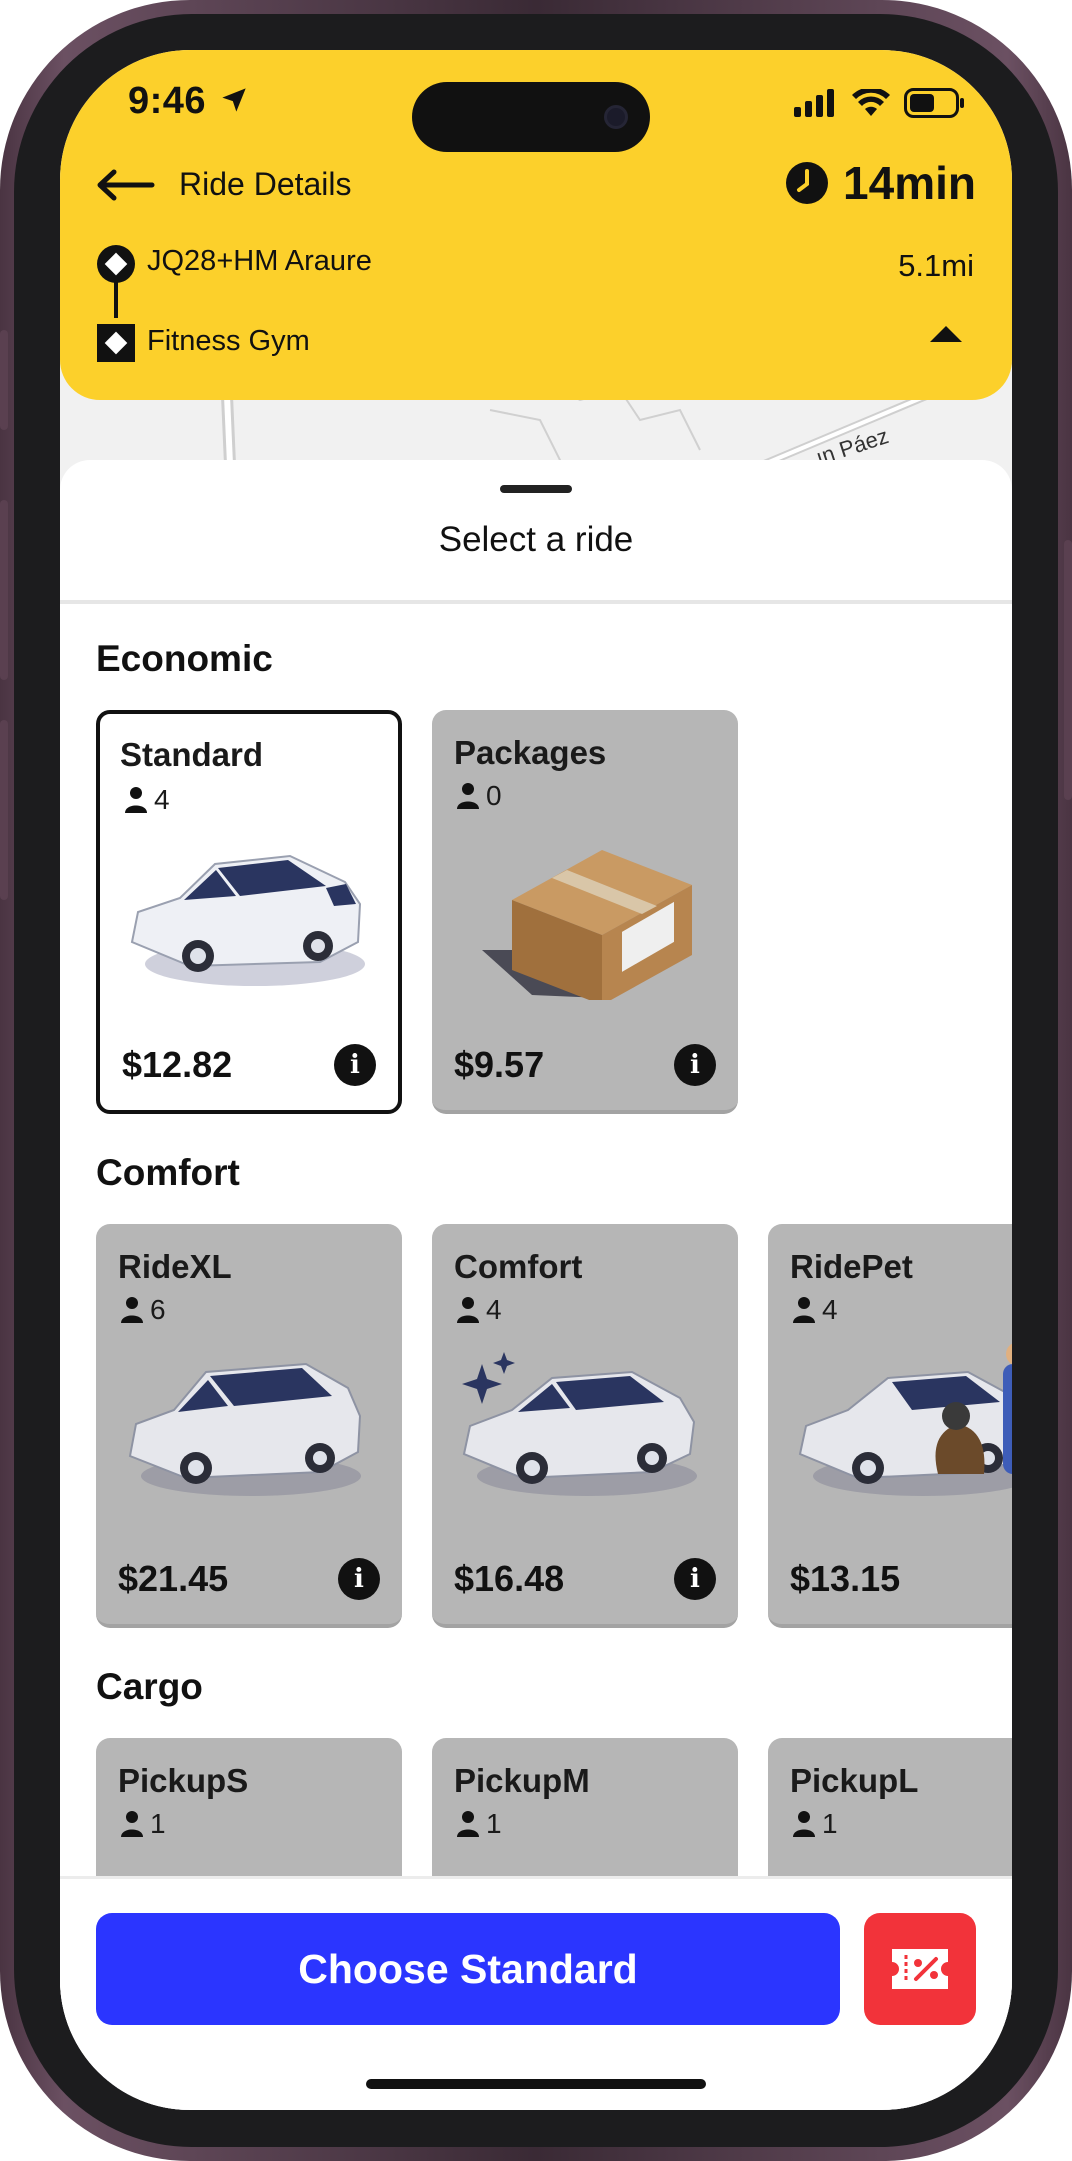 The width and height of the screenshot is (1072, 2161). I want to click on ride-option-ridexl: RideXL 6 $21.45 i, so click(249, 1426).